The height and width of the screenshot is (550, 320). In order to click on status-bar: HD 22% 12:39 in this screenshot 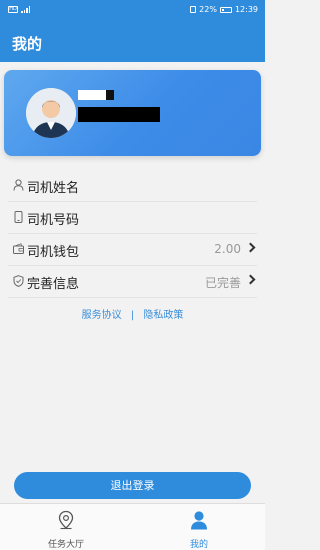, I will do `click(132, 11)`.